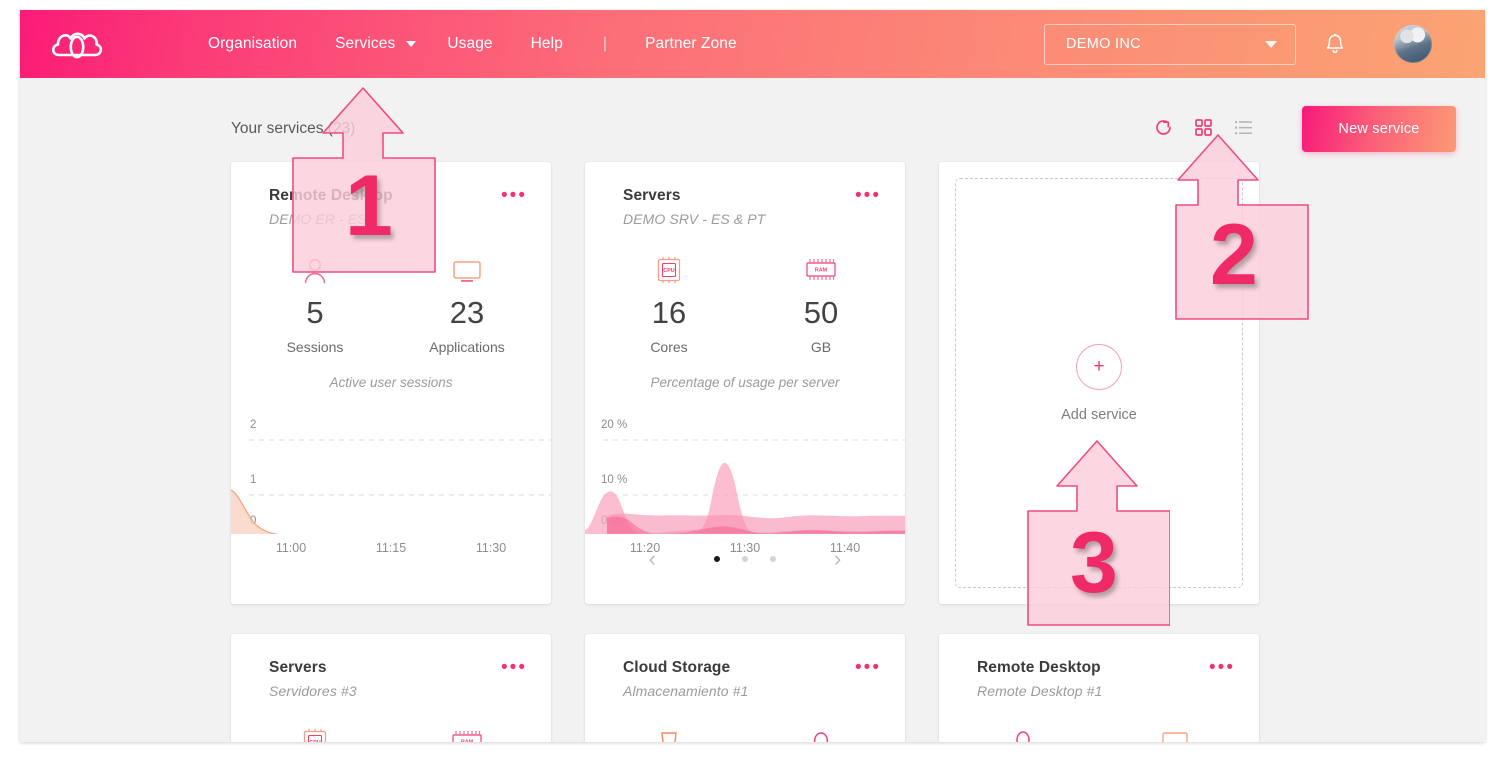  What do you see at coordinates (1040, 691) in the screenshot?
I see `card-subtitle: Remote Desktop #1` at bounding box center [1040, 691].